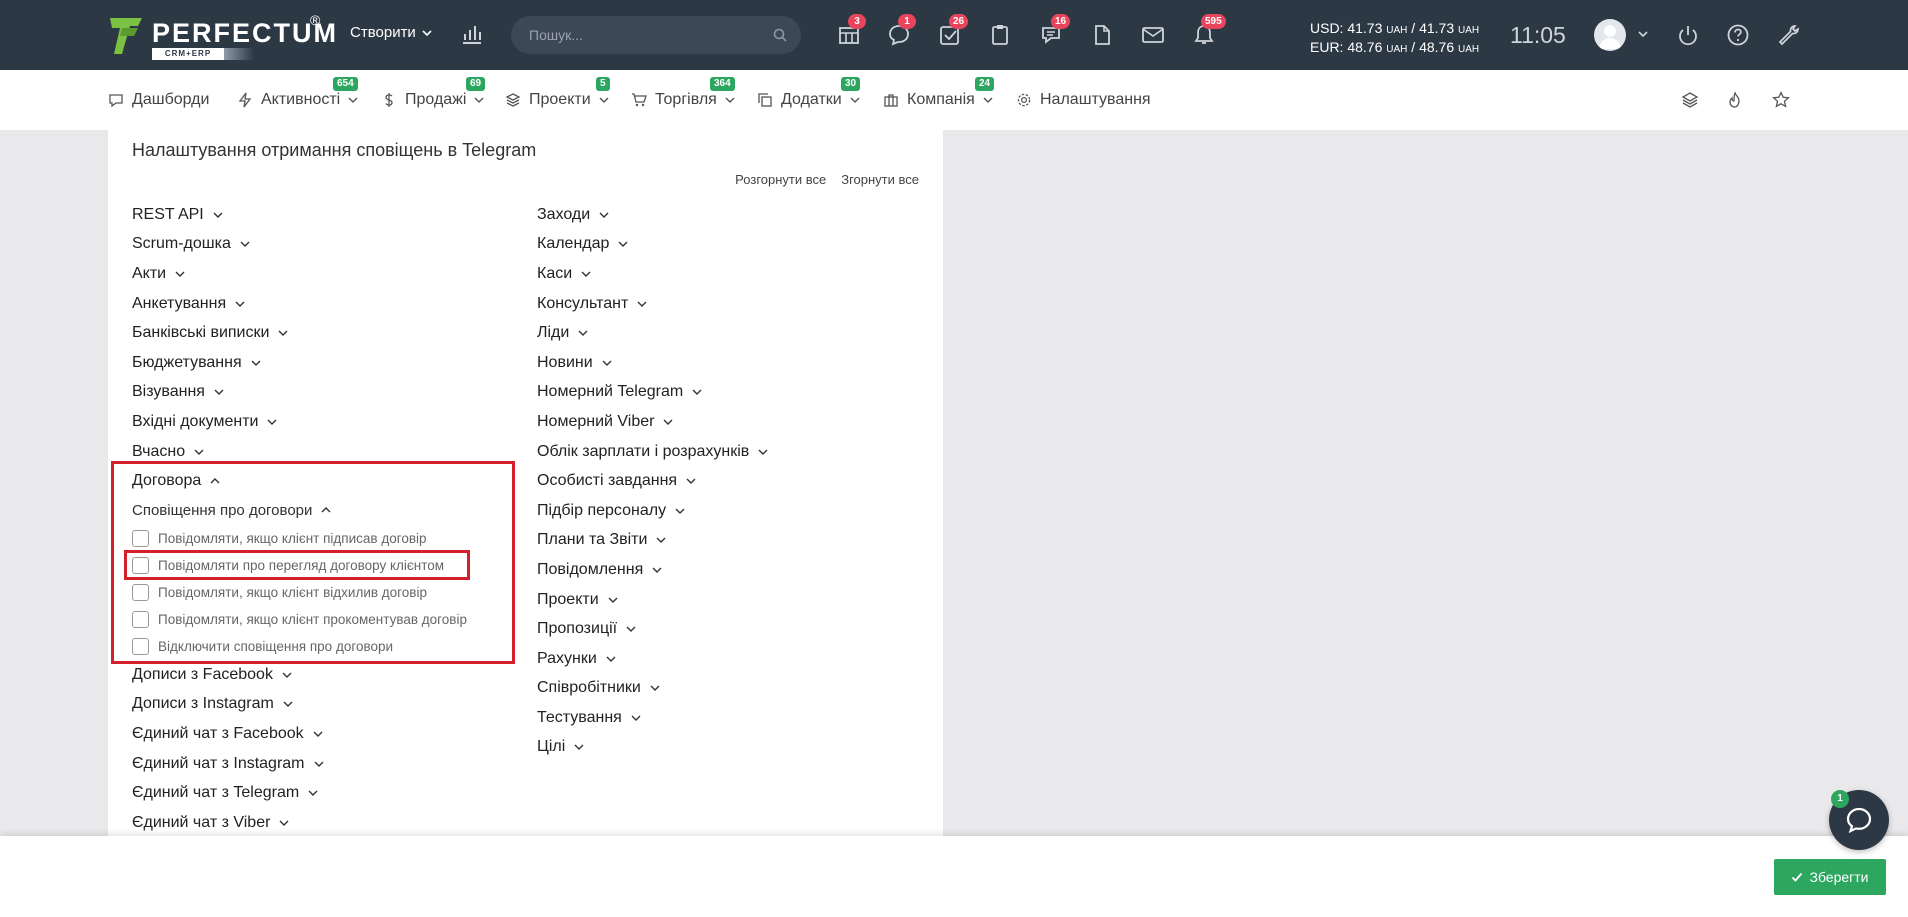  What do you see at coordinates (299, 705) in the screenshot?
I see `category-item: Дописи з Instagram` at bounding box center [299, 705].